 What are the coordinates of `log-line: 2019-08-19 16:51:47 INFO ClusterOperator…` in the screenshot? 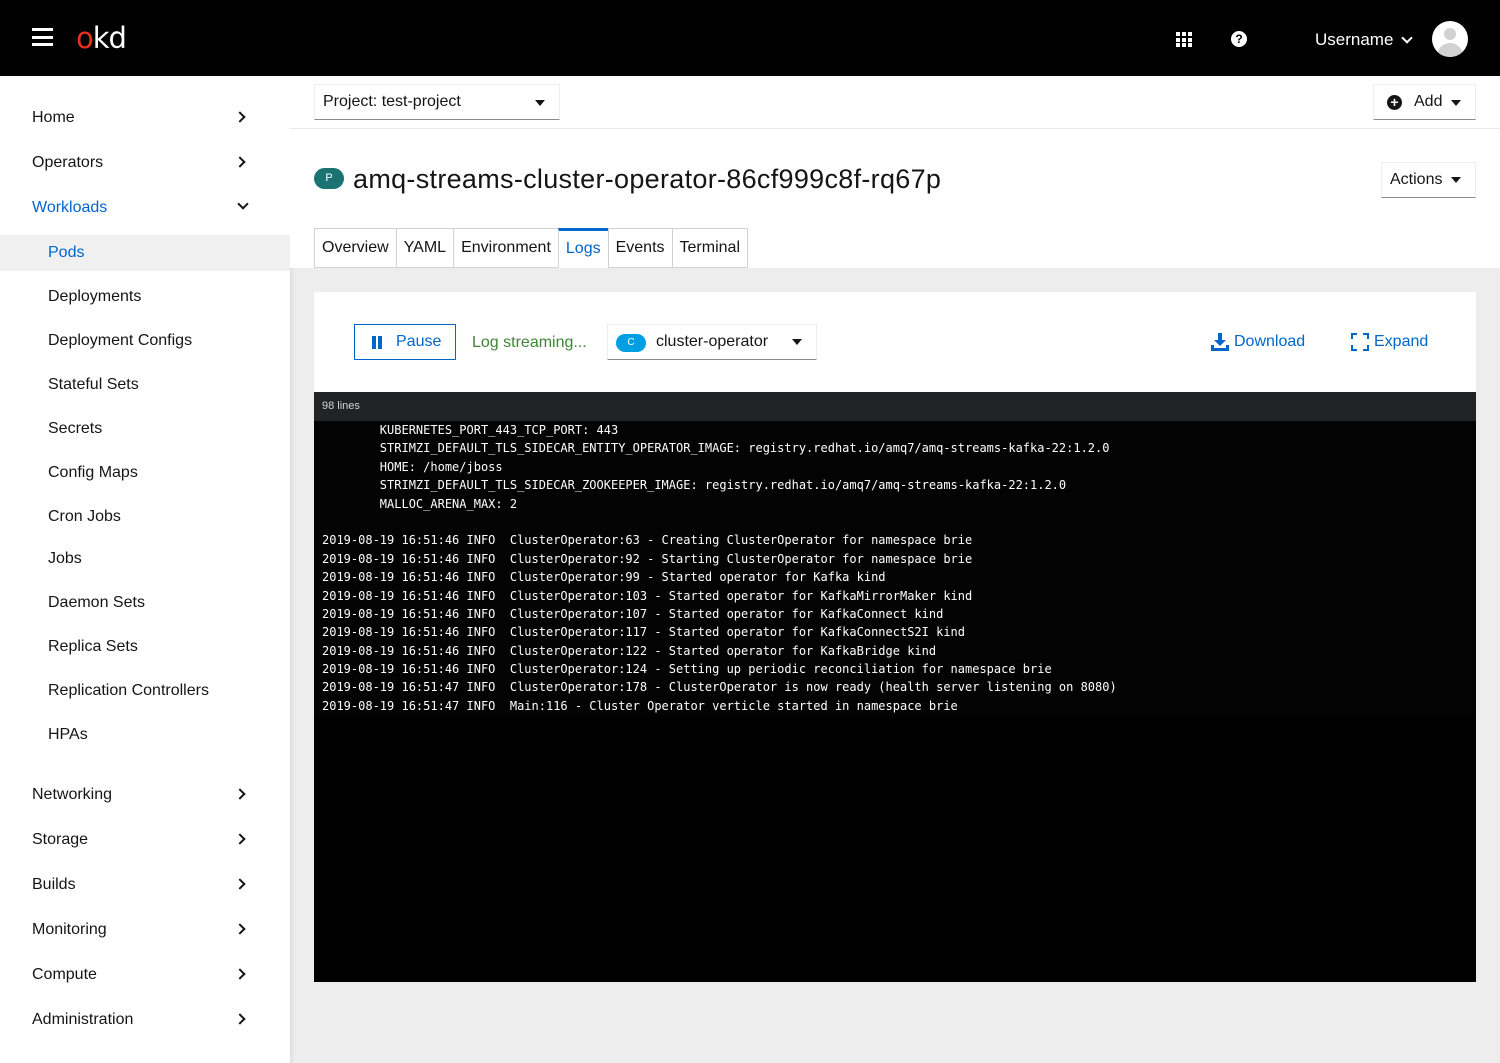 It's located at (719, 687).